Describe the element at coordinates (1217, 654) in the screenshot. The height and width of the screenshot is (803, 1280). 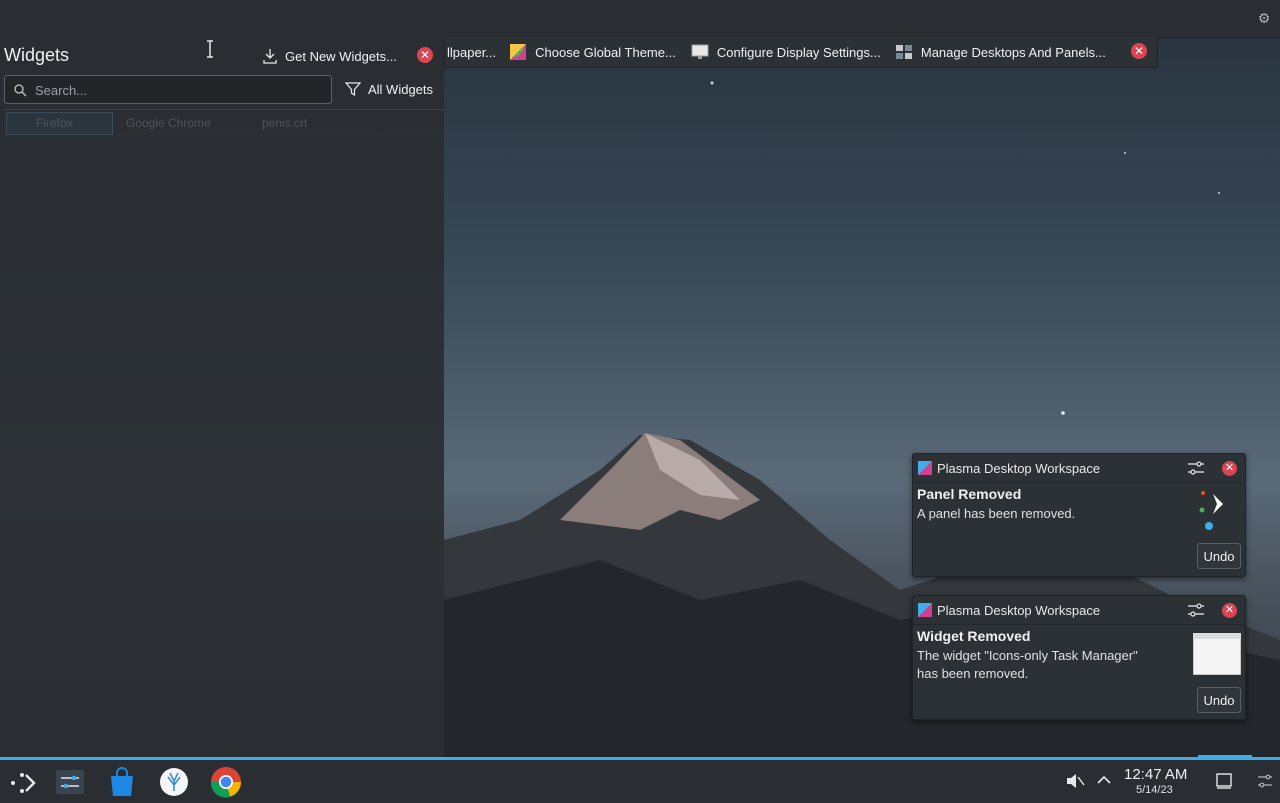
I see `window-icon` at that location.